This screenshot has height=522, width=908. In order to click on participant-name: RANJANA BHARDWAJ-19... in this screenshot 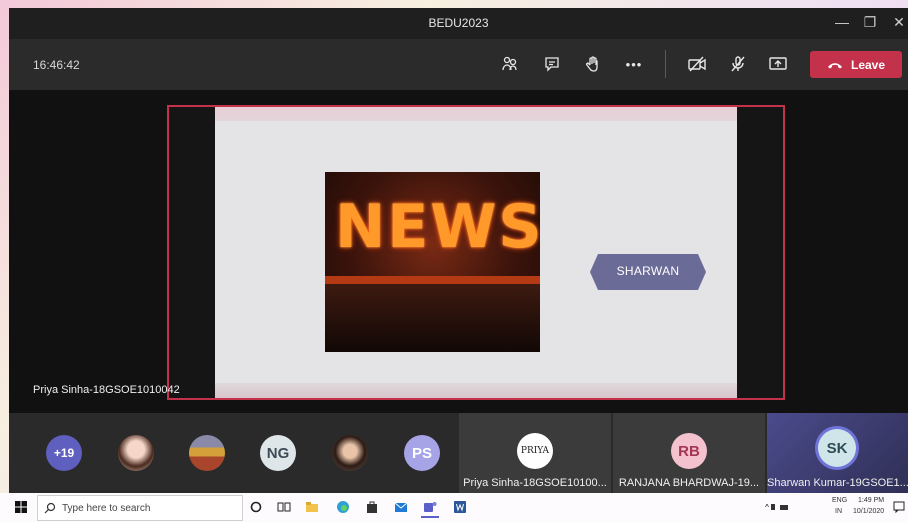, I will do `click(689, 483)`.